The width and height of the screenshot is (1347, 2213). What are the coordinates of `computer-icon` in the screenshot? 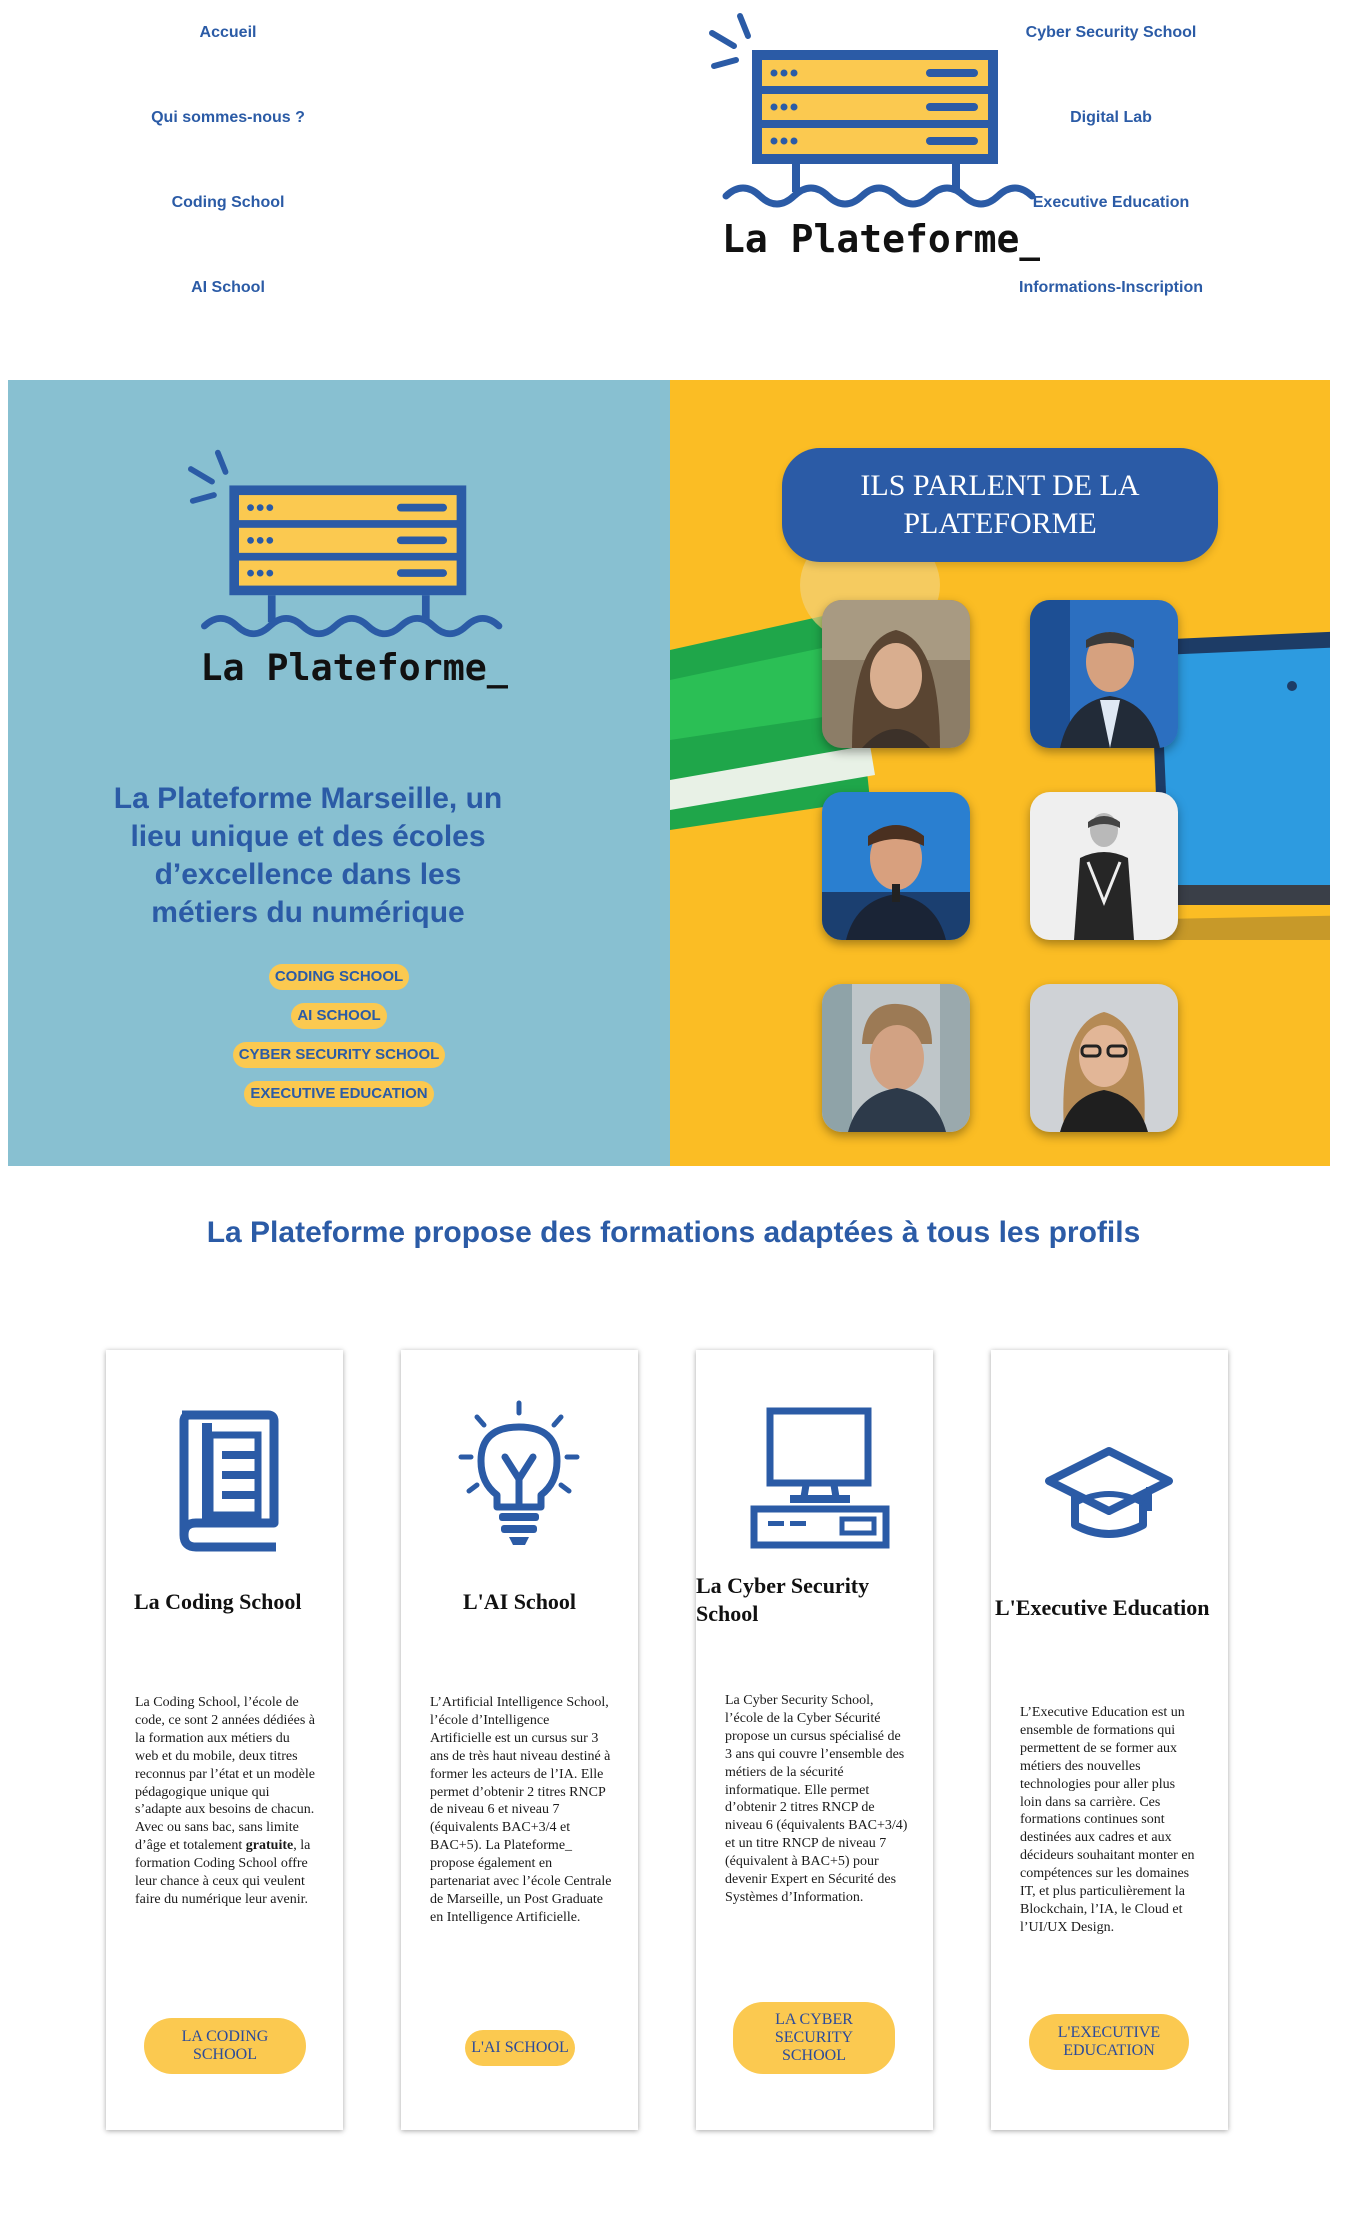 It's located at (820, 1478).